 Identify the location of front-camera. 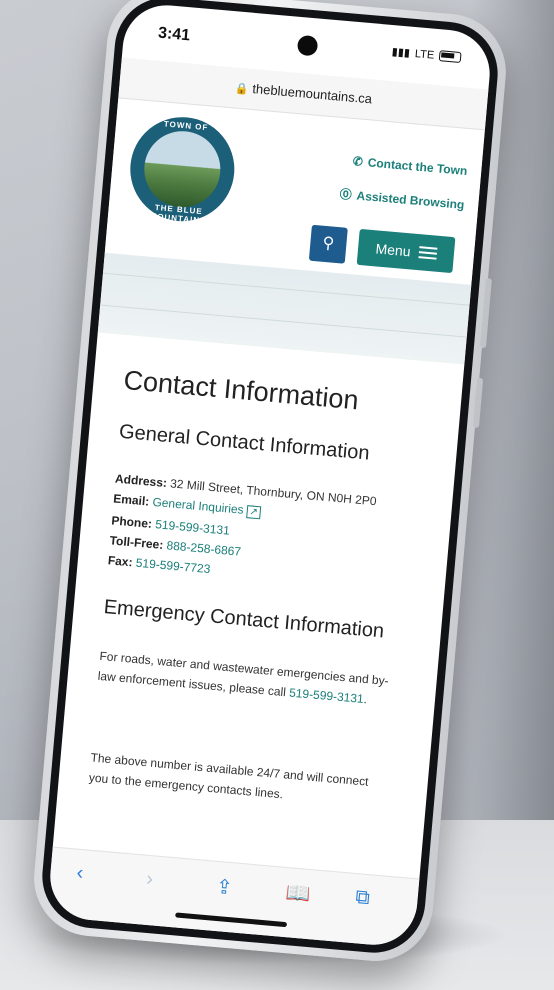
(307, 45).